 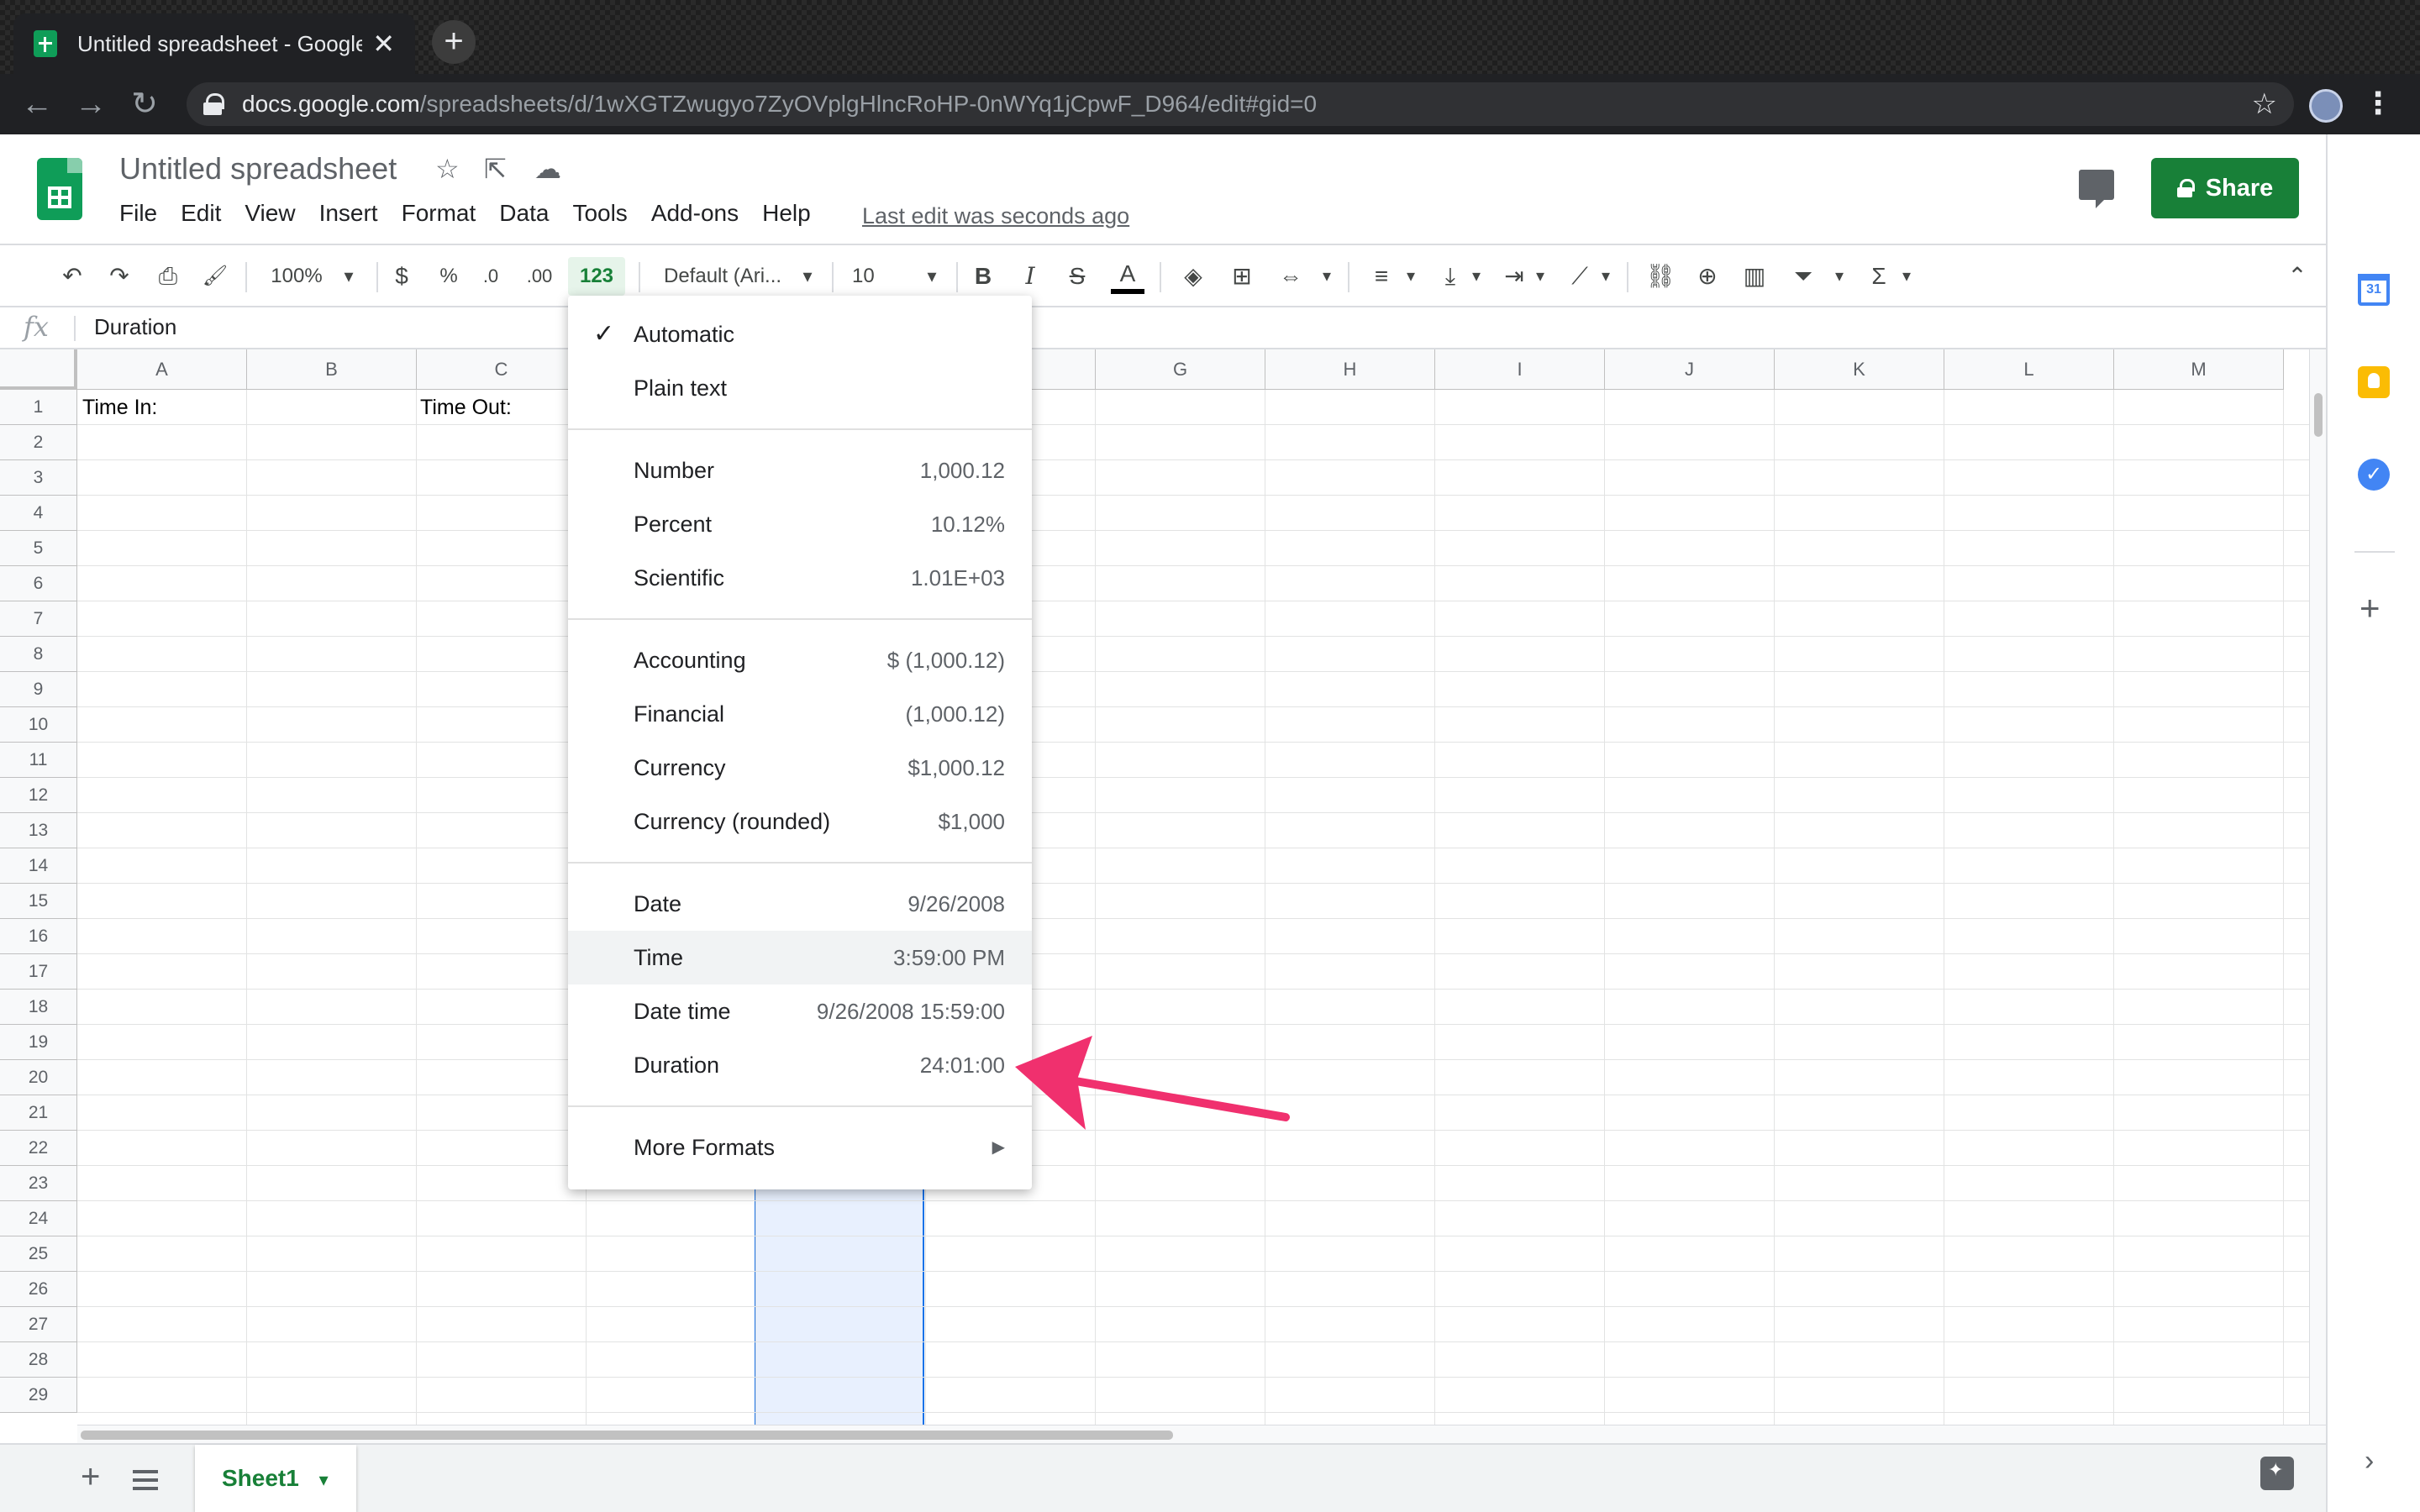 I want to click on row-header-4: 4, so click(x=38, y=513).